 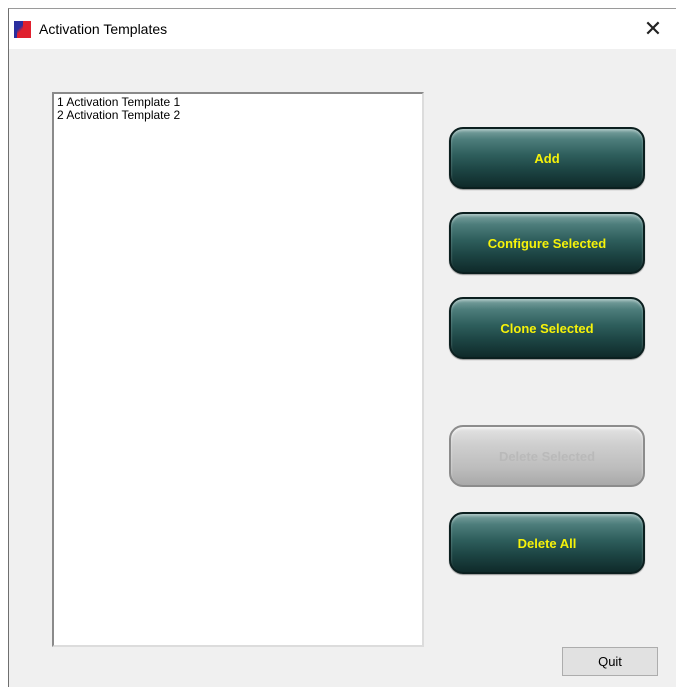 What do you see at coordinates (547, 328) in the screenshot?
I see `clone-selected-button: Clone Selected` at bounding box center [547, 328].